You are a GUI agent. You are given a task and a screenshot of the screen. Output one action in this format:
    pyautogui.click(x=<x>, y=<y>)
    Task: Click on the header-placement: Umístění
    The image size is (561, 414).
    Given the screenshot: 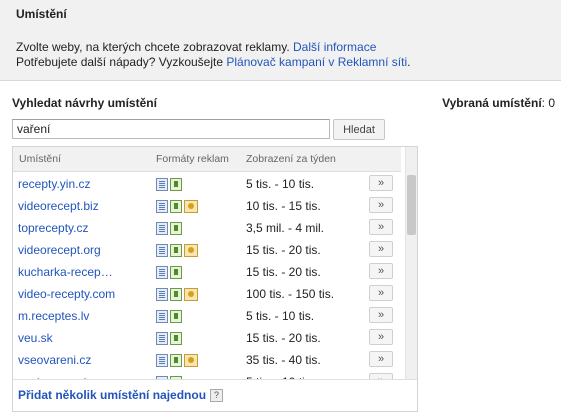 What is the action you would take?
    pyautogui.click(x=40, y=159)
    